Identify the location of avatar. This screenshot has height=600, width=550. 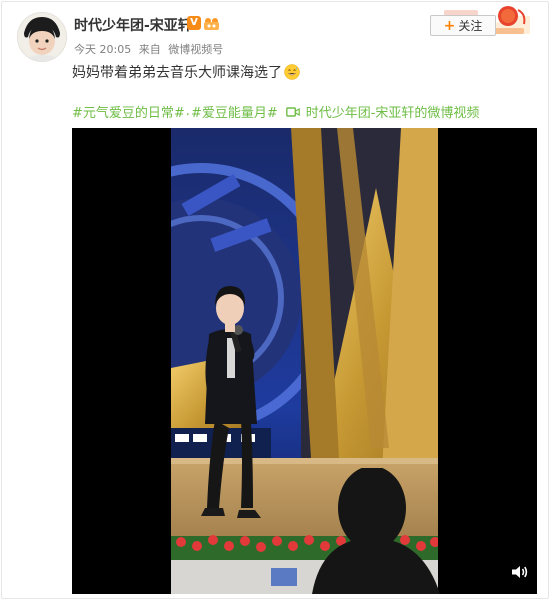
(42, 37).